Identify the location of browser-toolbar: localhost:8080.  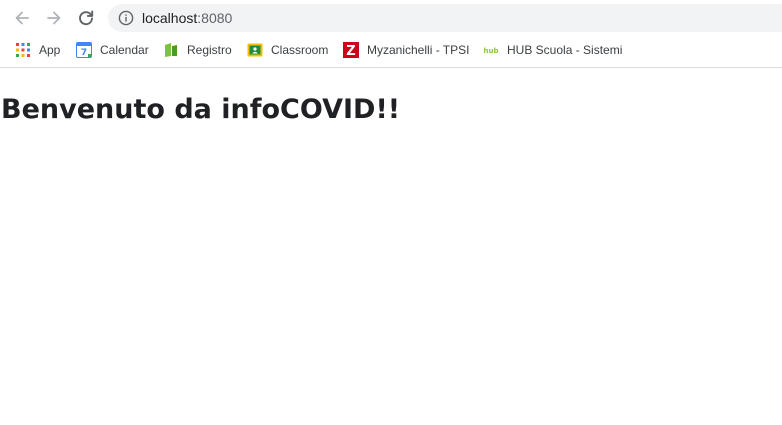
(391, 18).